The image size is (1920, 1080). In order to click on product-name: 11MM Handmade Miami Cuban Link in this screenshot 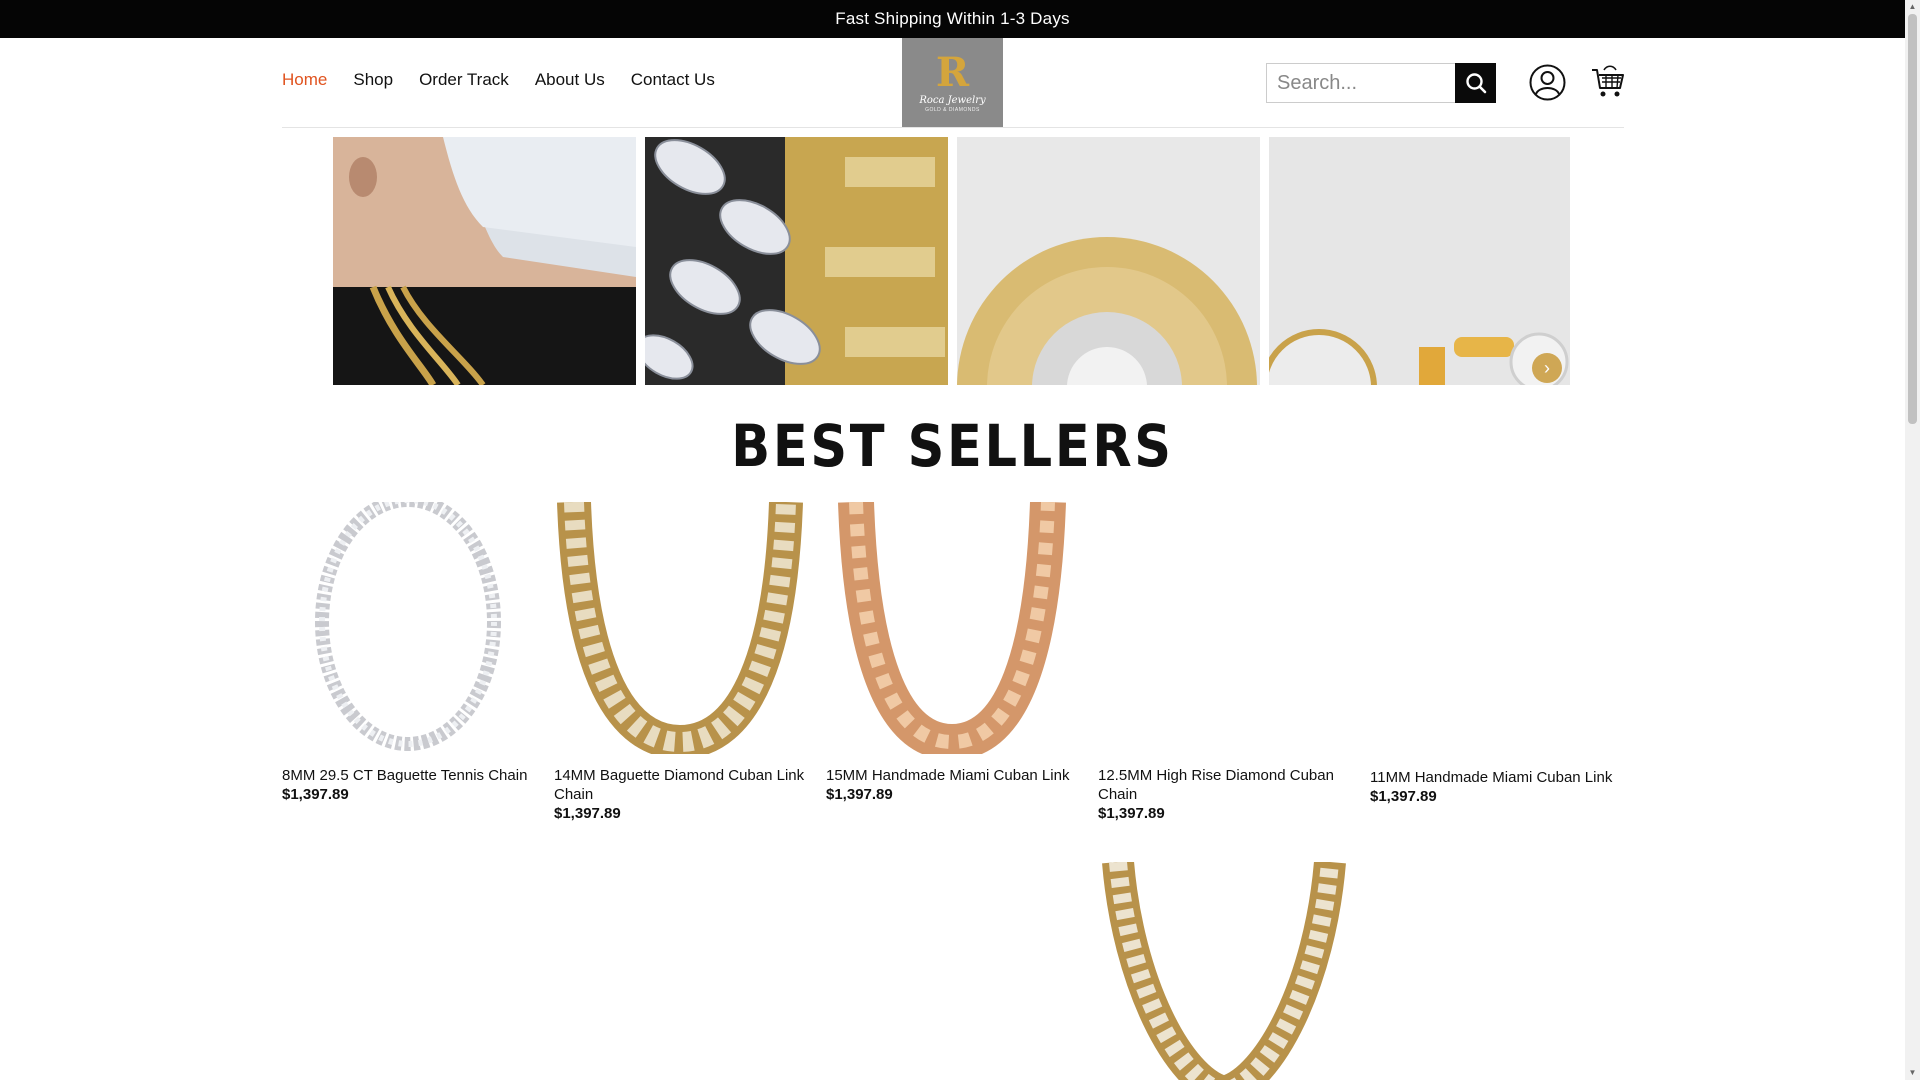, I will do `click(1501, 777)`.